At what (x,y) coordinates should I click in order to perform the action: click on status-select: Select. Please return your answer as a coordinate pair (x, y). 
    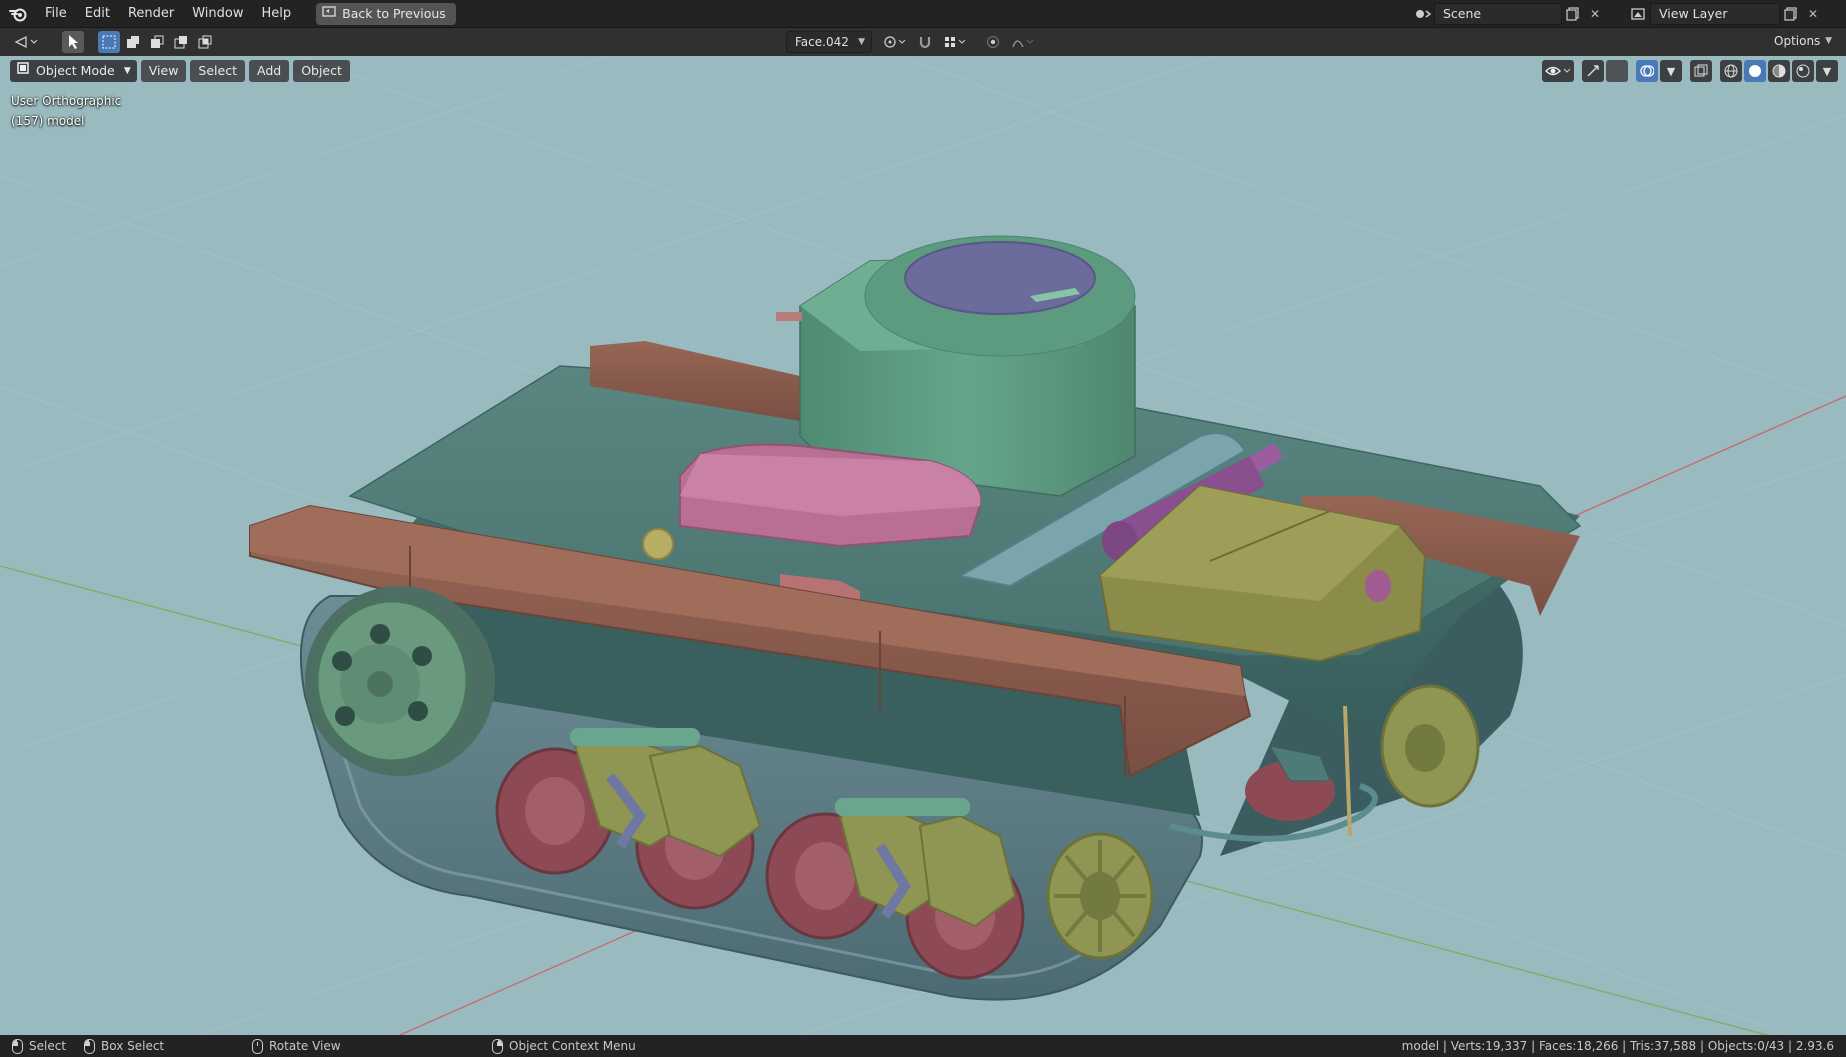
    Looking at the image, I should click on (39, 1046).